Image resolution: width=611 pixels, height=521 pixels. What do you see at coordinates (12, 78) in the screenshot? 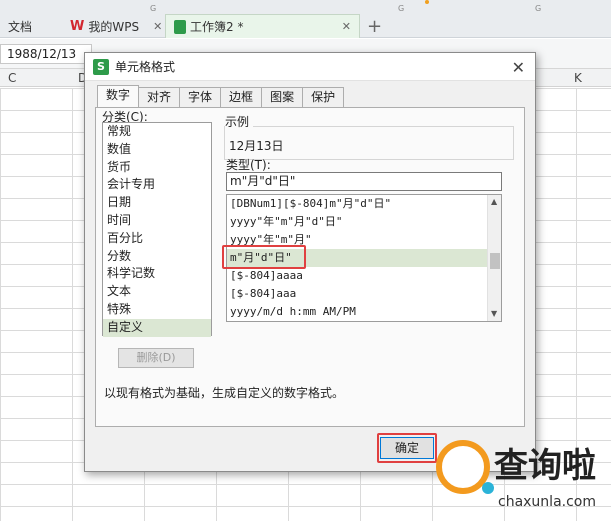
I see `column-header-c: C` at bounding box center [12, 78].